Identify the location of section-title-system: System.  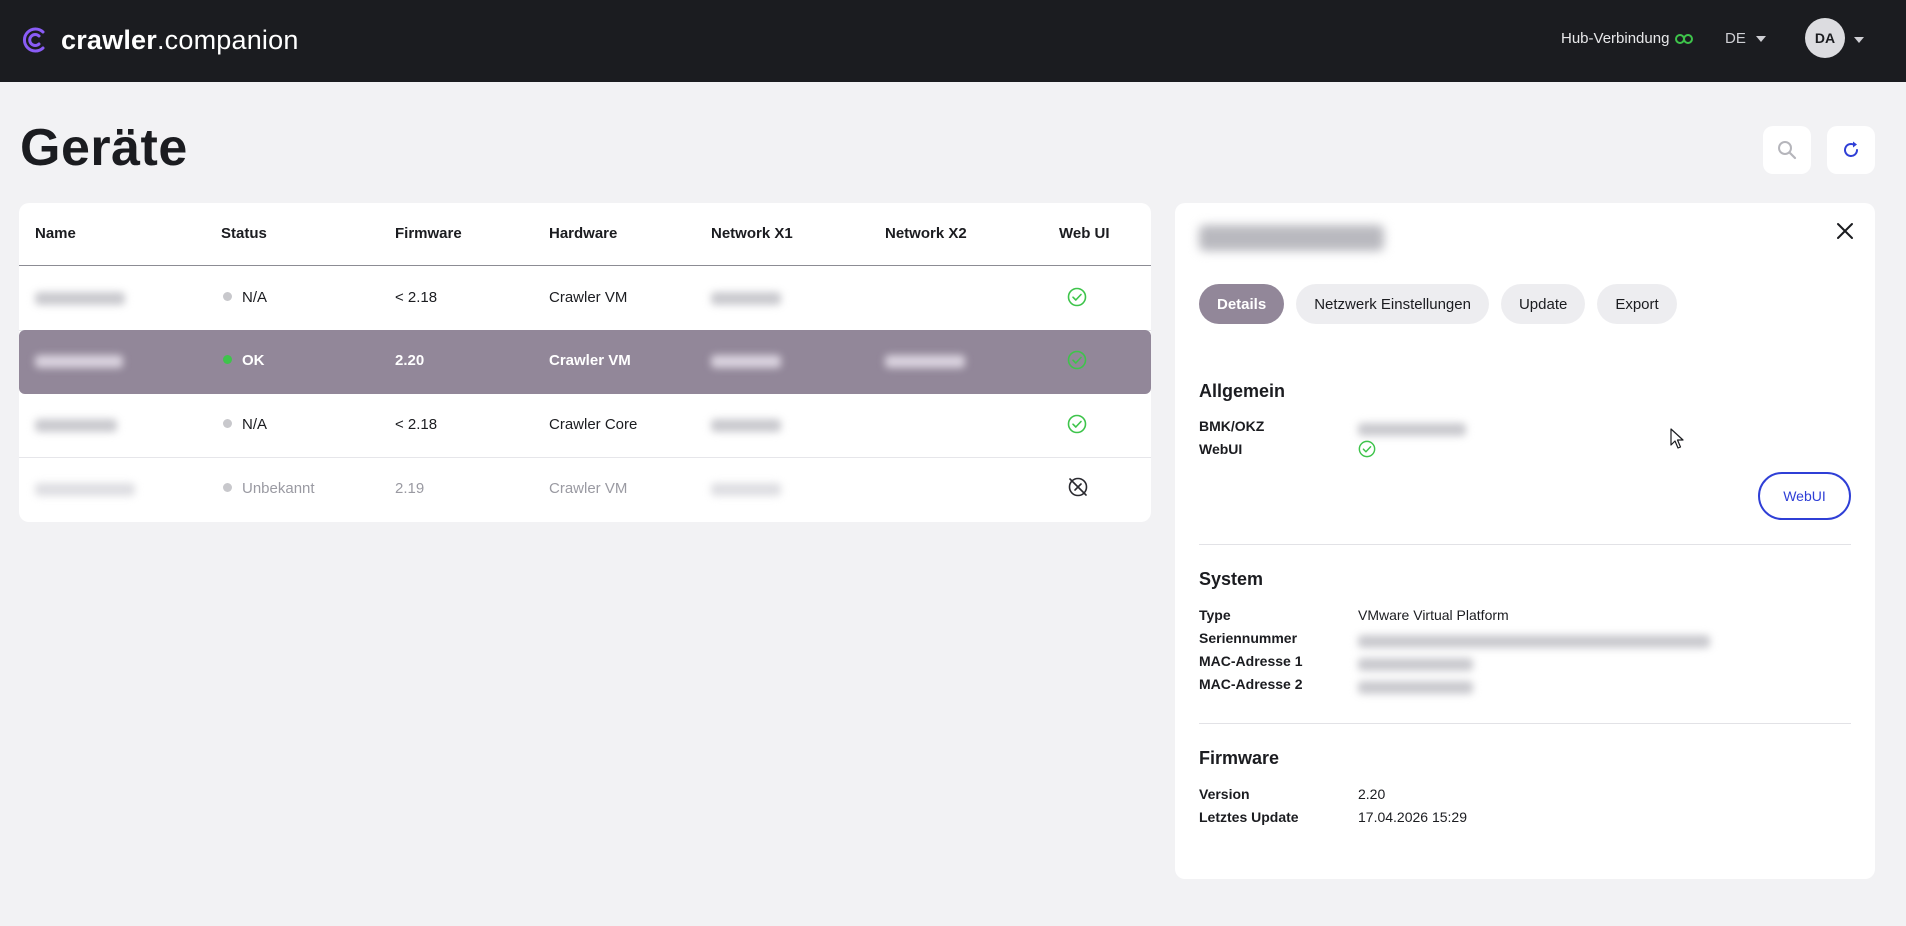
(1231, 579).